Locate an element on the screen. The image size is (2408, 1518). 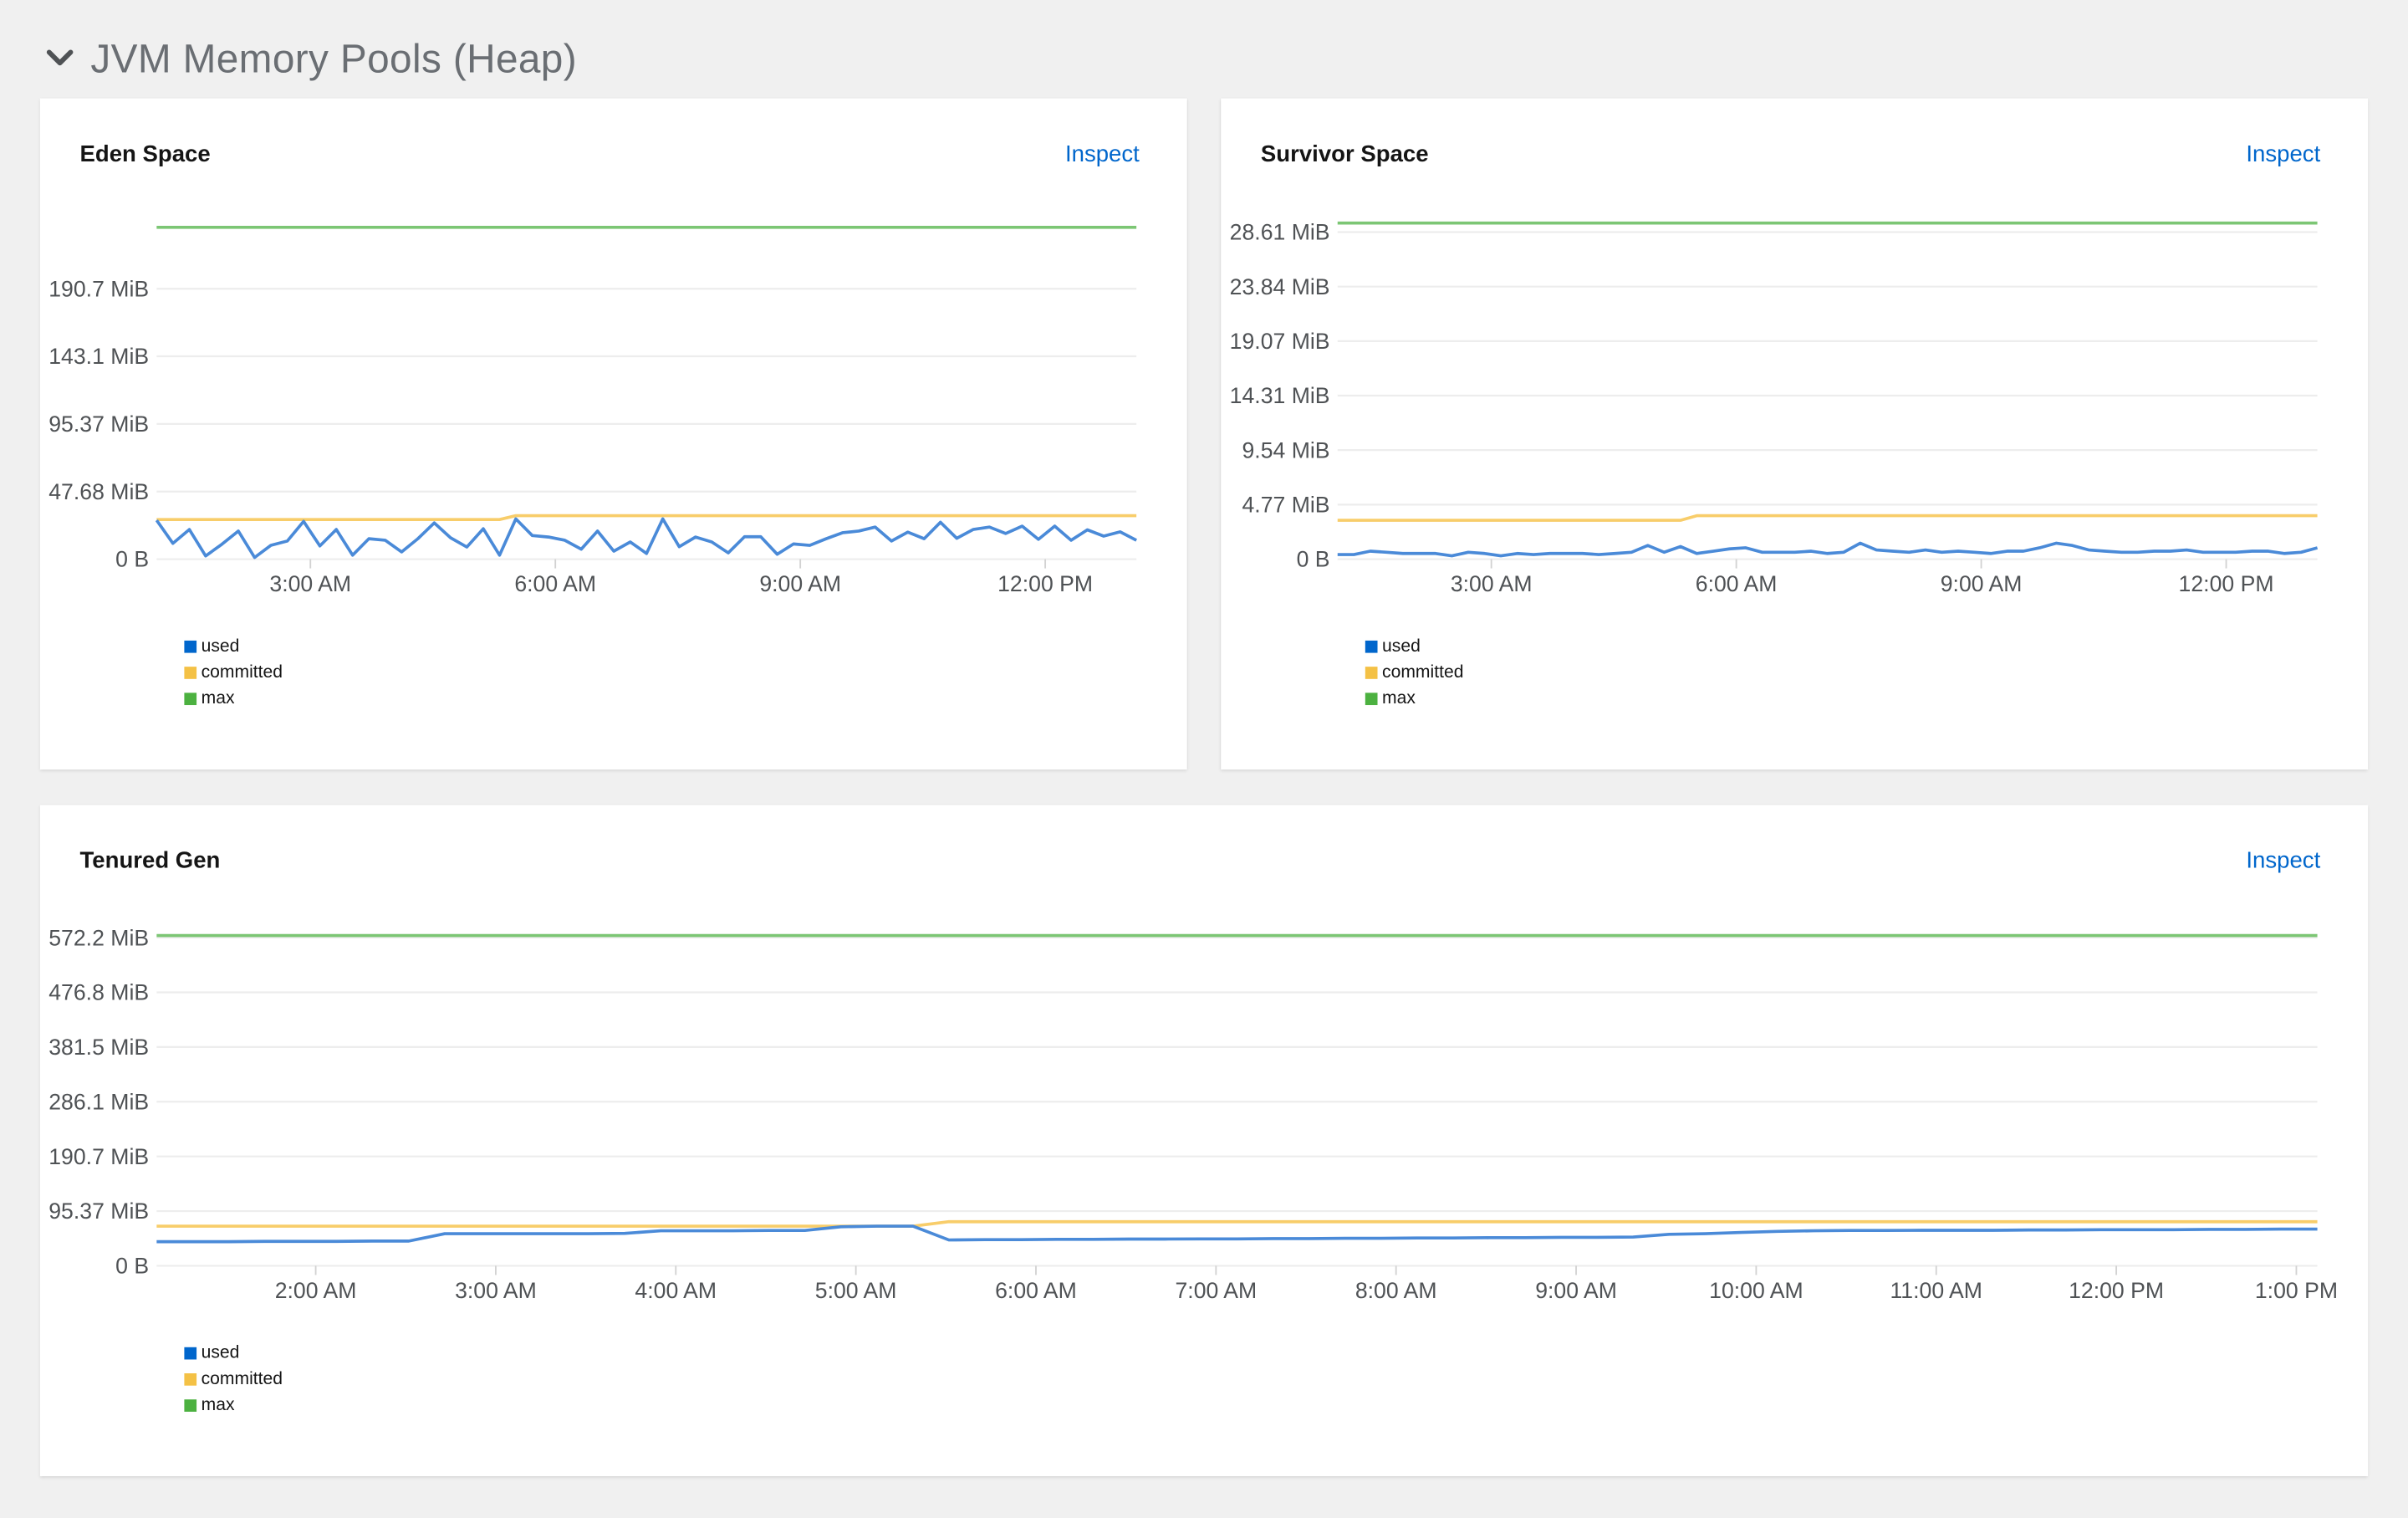
y-tick-label: 476.8 MiB is located at coordinates (98, 992).